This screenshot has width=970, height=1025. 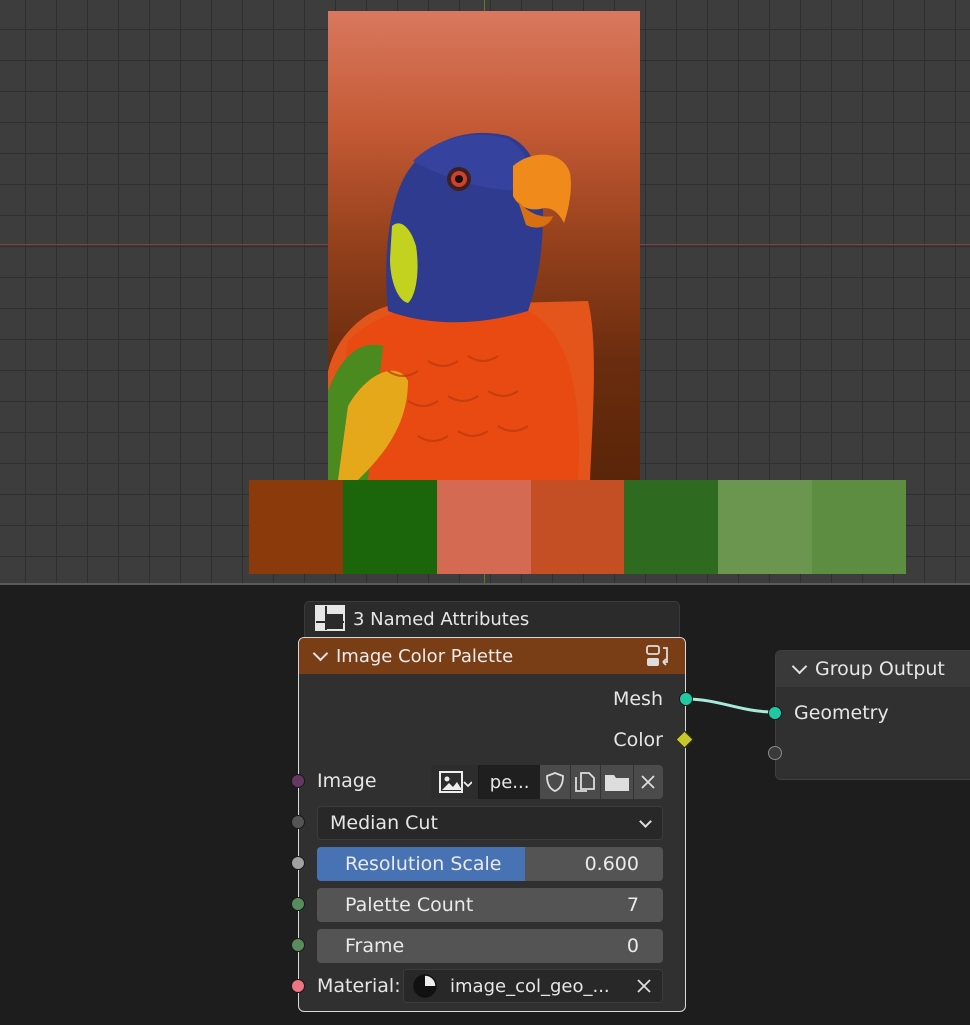 What do you see at coordinates (880, 669) in the screenshot?
I see `group-output-title: Group Output` at bounding box center [880, 669].